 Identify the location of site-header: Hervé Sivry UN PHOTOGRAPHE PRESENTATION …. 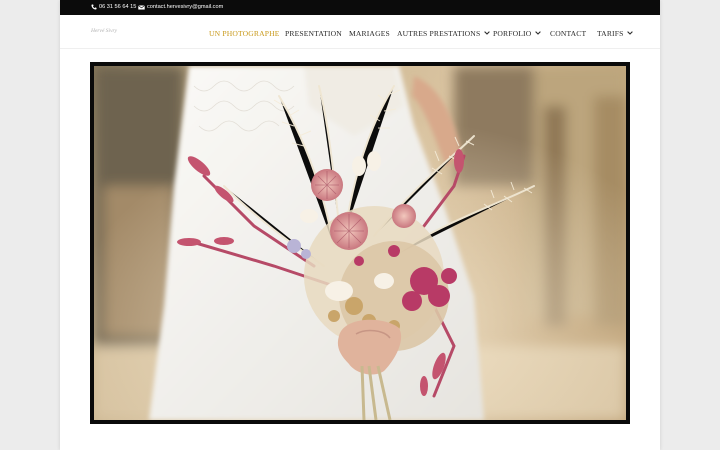
(360, 32).